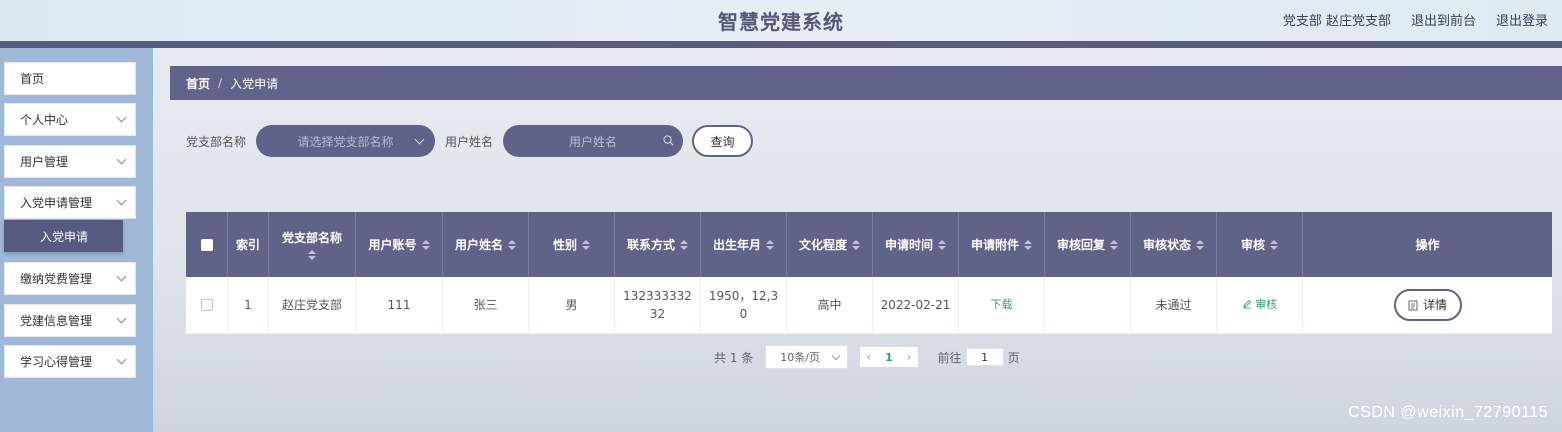 The height and width of the screenshot is (432, 1562). I want to click on cell-attachment: 下载, so click(1002, 305).